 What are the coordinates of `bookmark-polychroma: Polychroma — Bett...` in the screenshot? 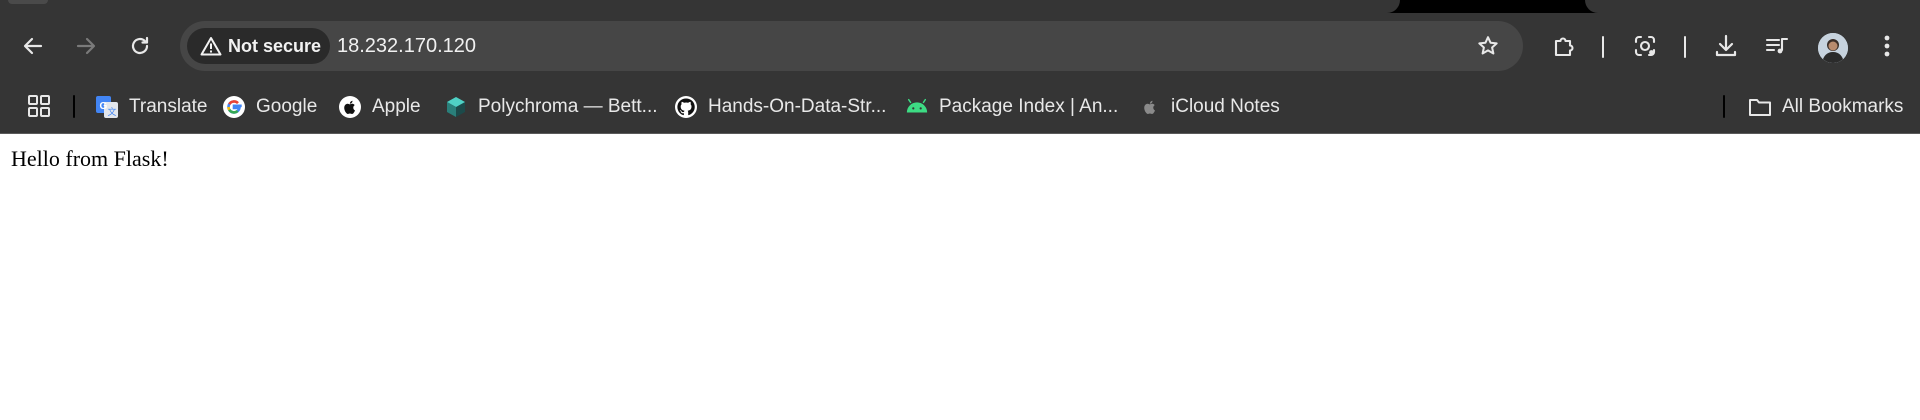 It's located at (551, 106).